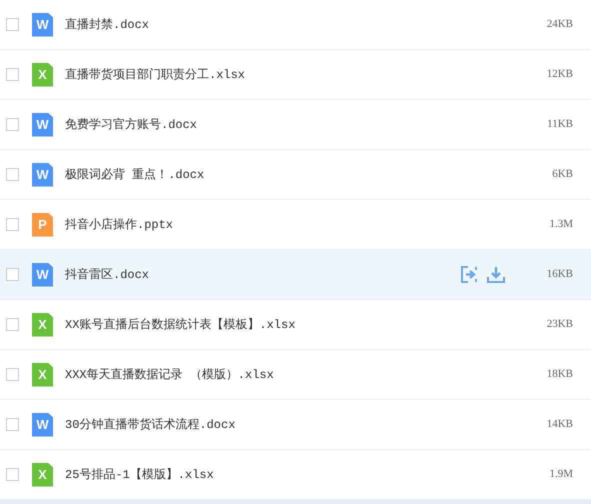  What do you see at coordinates (559, 424) in the screenshot?
I see `file-size: 14KB` at bounding box center [559, 424].